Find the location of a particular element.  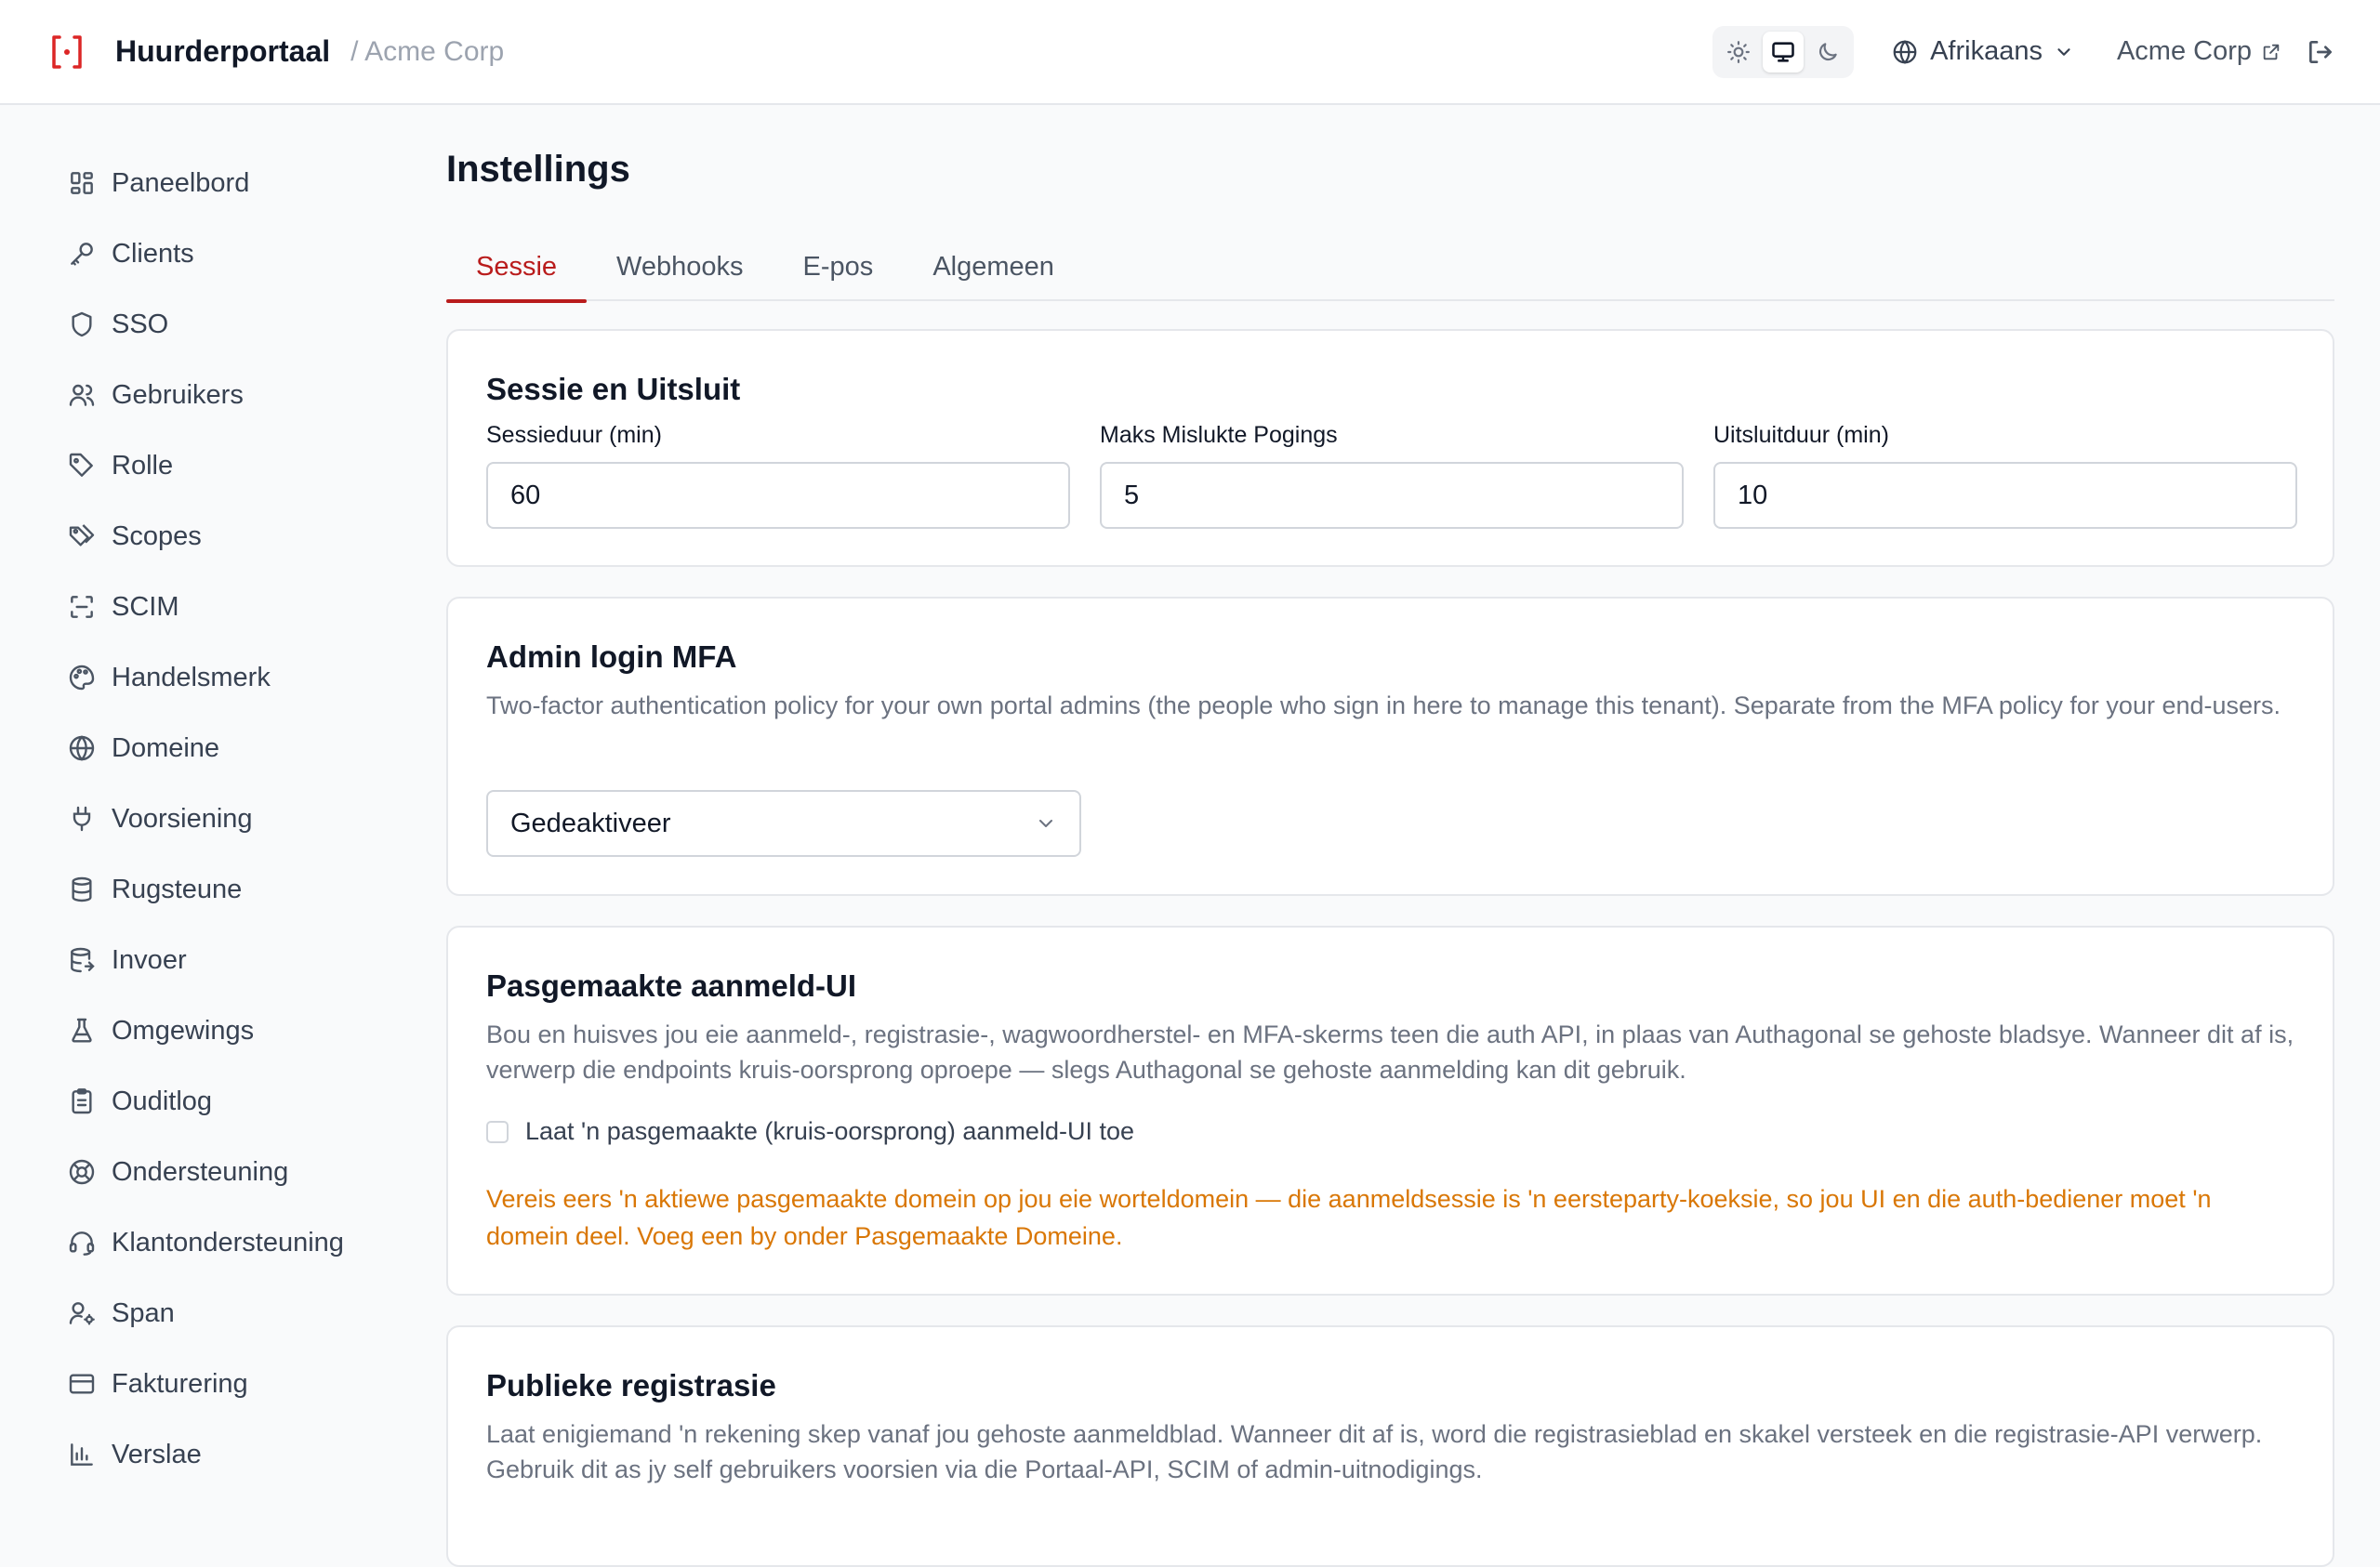

sidebar-item-label: Invoer is located at coordinates (149, 959).